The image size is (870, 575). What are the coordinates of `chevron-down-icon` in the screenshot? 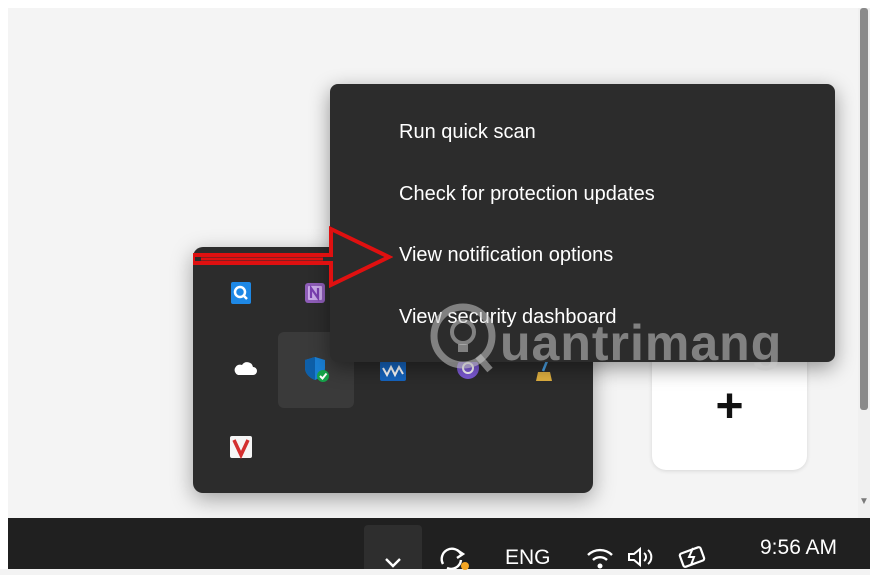 It's located at (393, 563).